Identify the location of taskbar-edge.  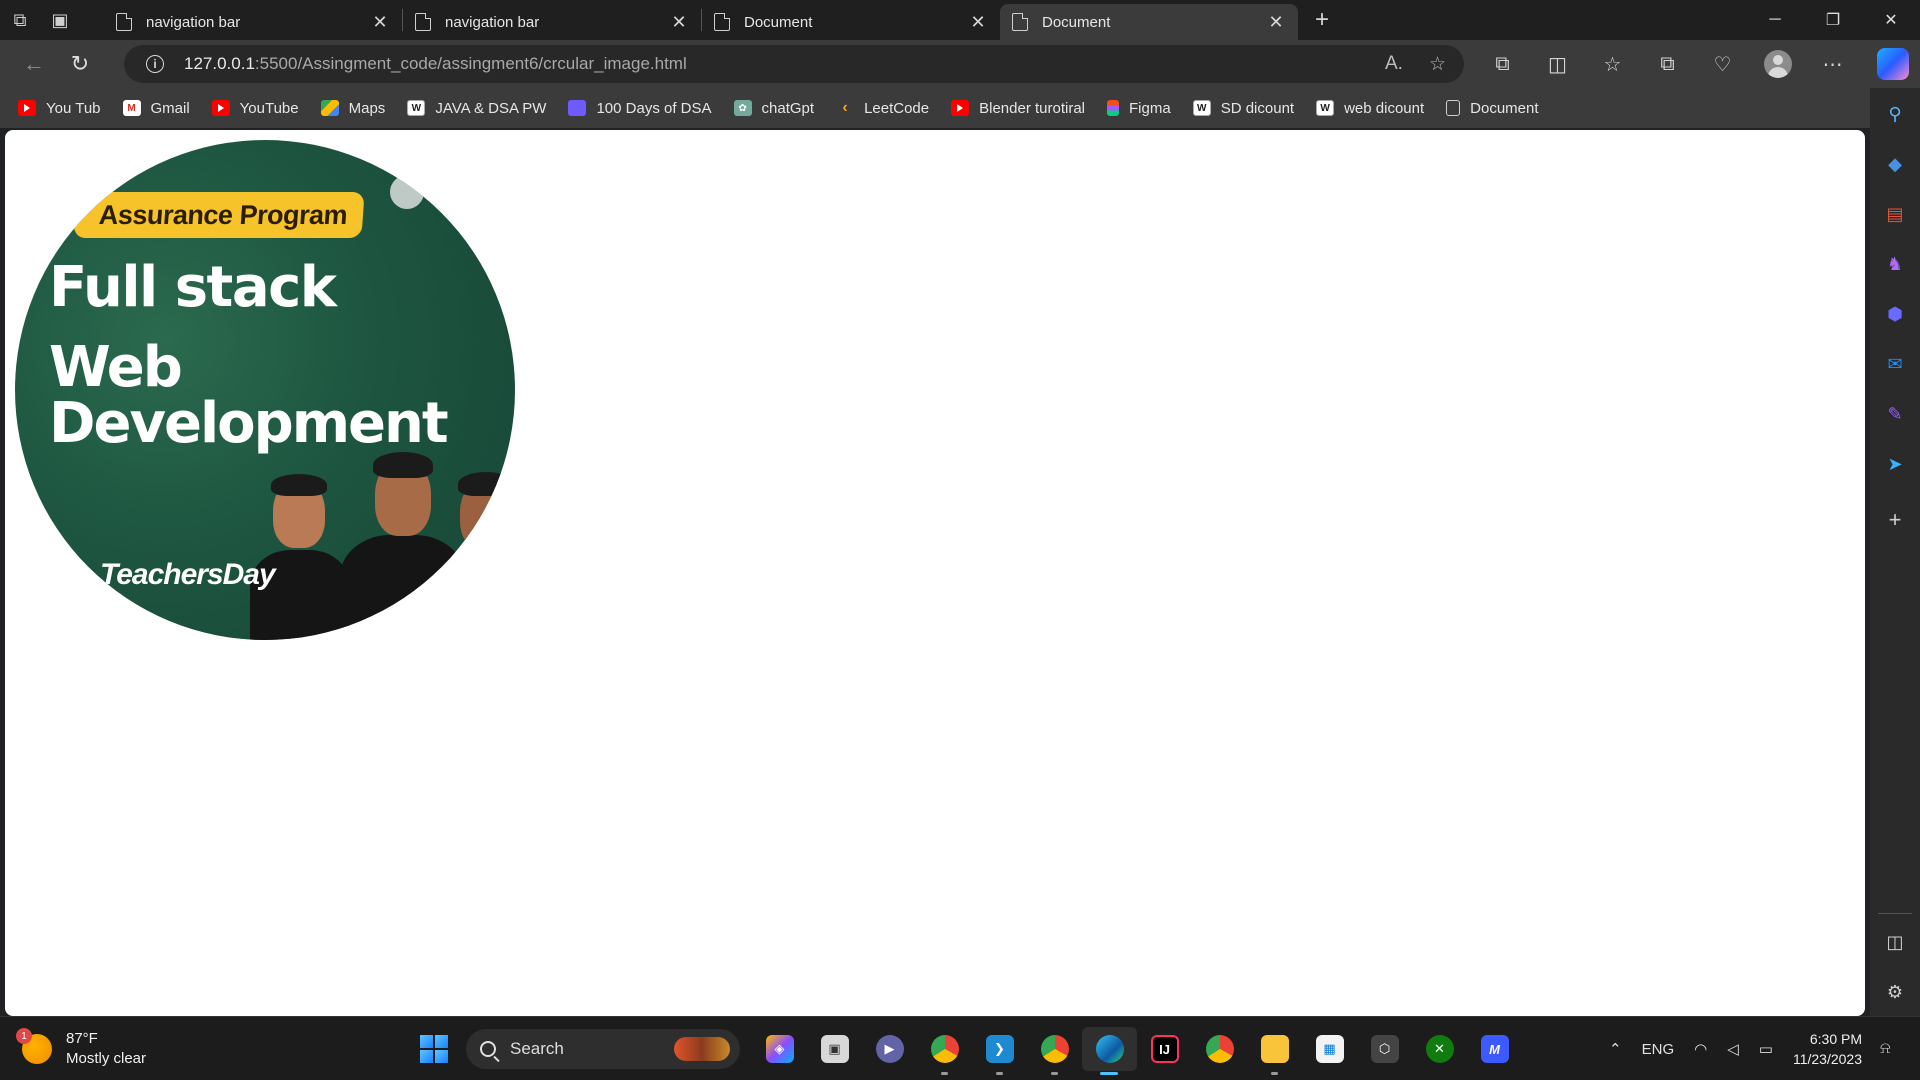
(1109, 1051).